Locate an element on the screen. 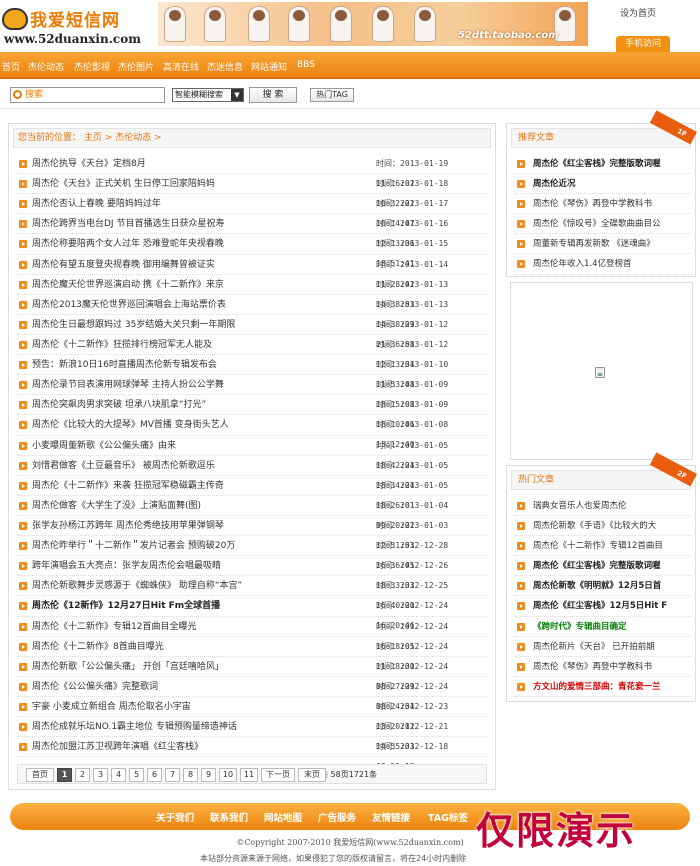 The width and height of the screenshot is (700, 866). side-item-title: 方文山的爱情三部曲：青花瓷一兰 is located at coordinates (597, 686).